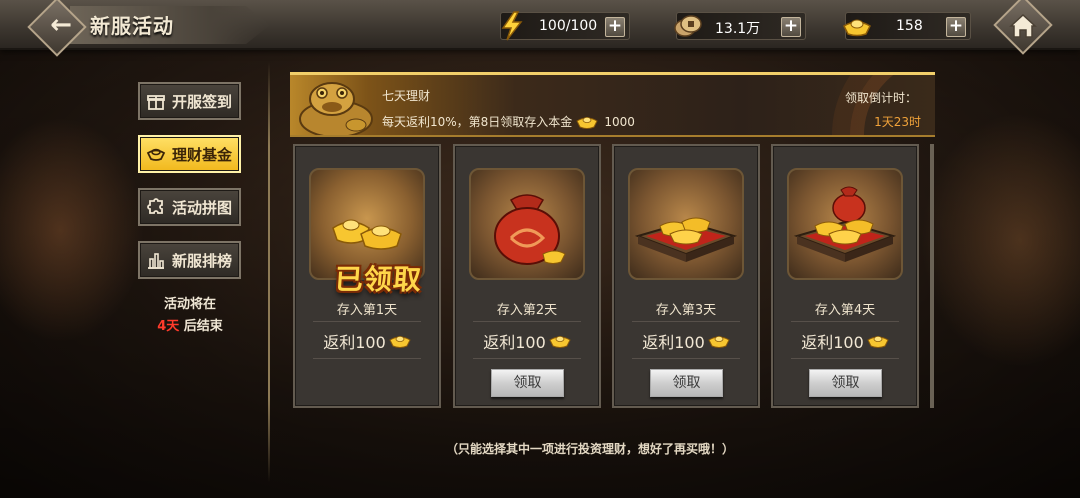 The image size is (1080, 498). Describe the element at coordinates (568, 26) in the screenshot. I see `stamina-value: 100/100` at that location.